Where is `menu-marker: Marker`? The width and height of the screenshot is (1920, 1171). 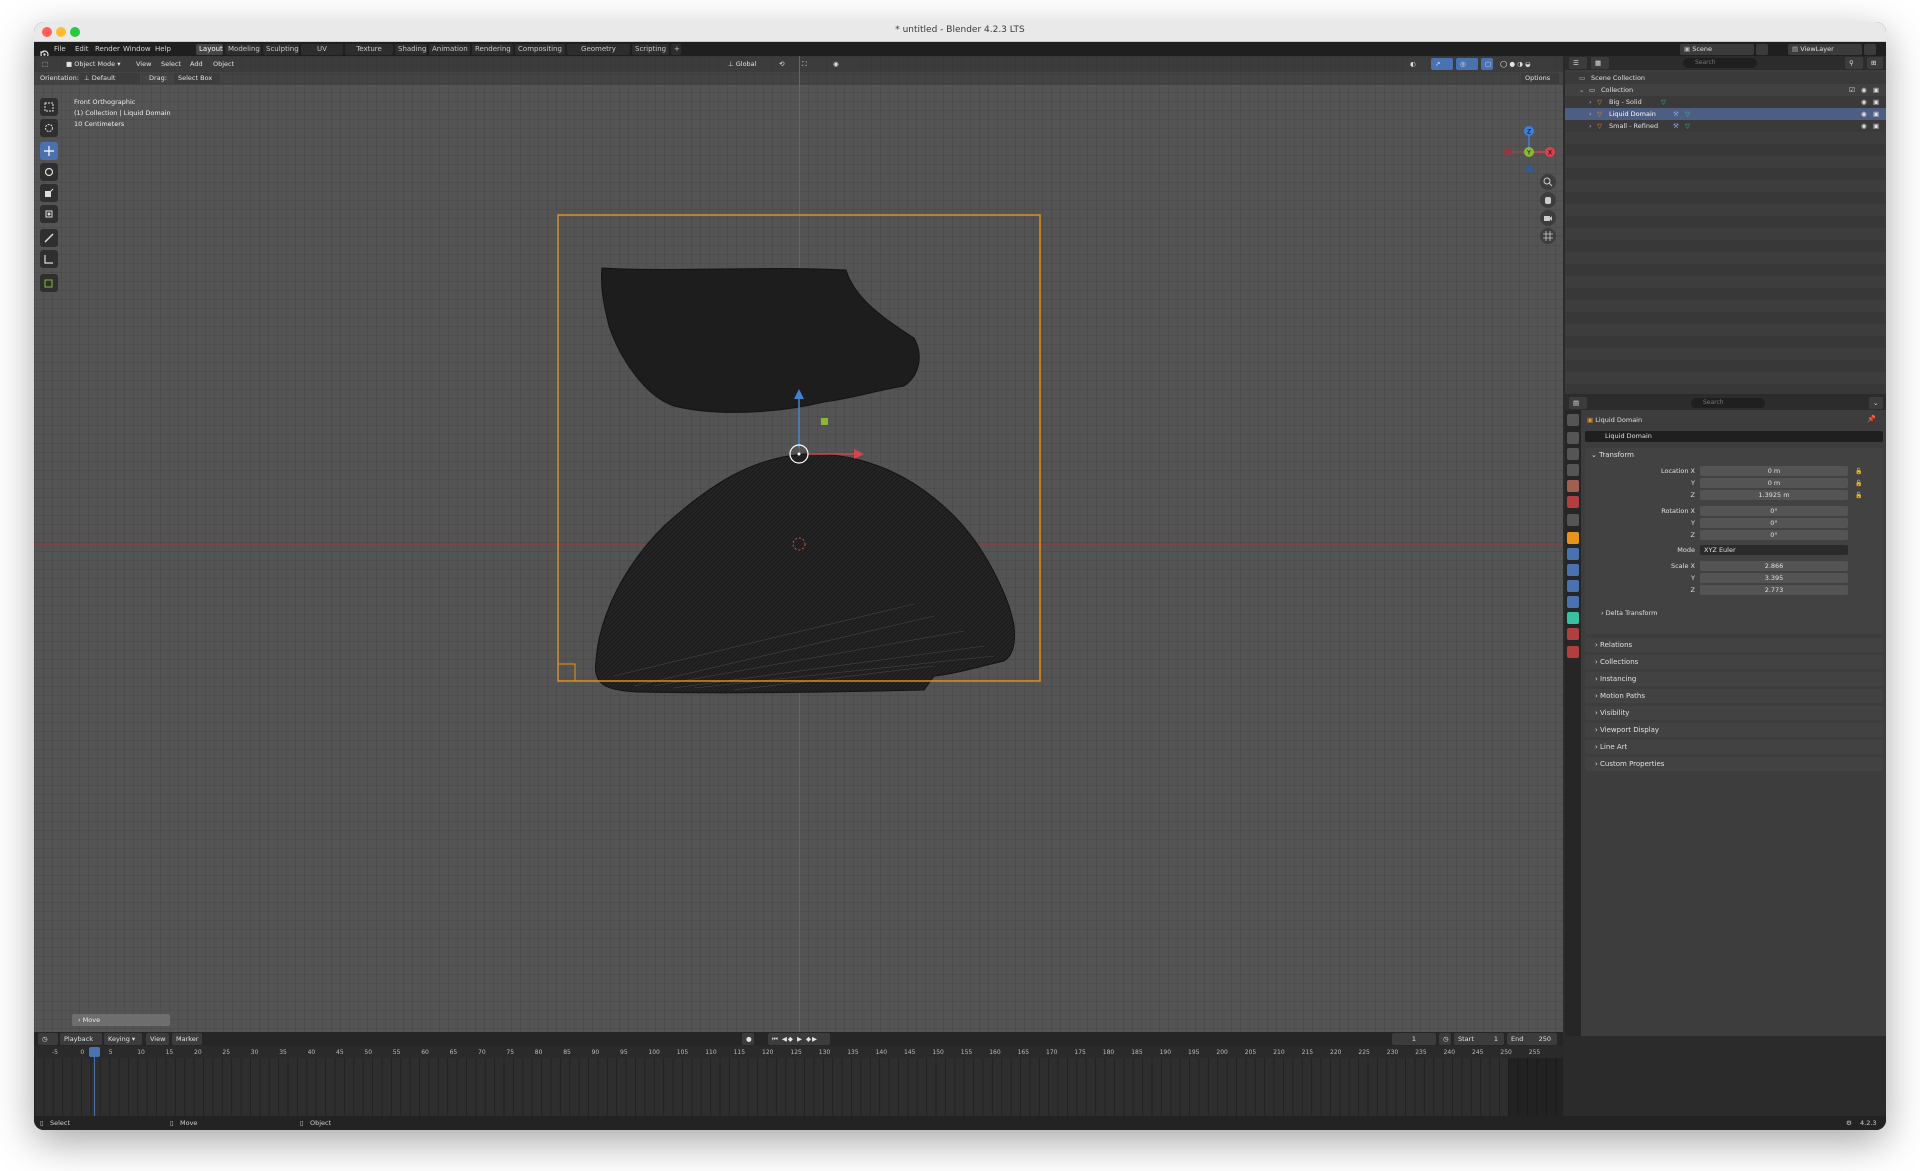
menu-marker: Marker is located at coordinates (187, 1039).